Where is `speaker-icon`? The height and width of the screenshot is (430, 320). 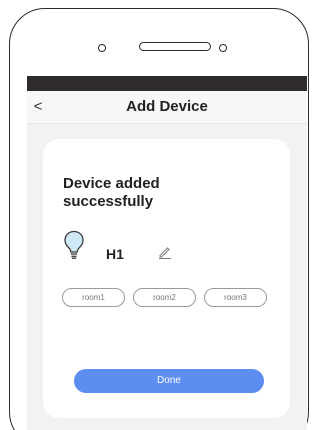
speaker-icon is located at coordinates (175, 46).